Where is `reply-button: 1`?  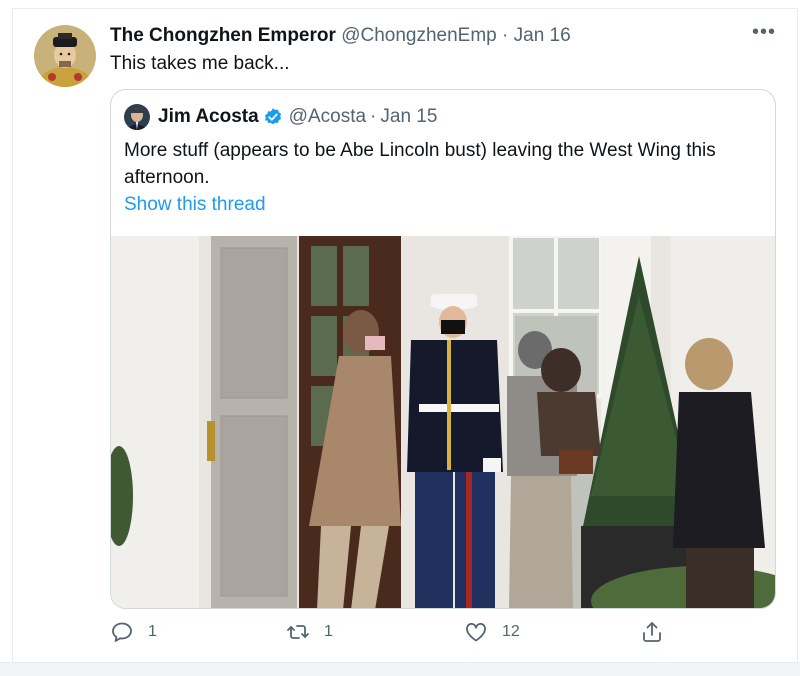
reply-button: 1 is located at coordinates (133, 632).